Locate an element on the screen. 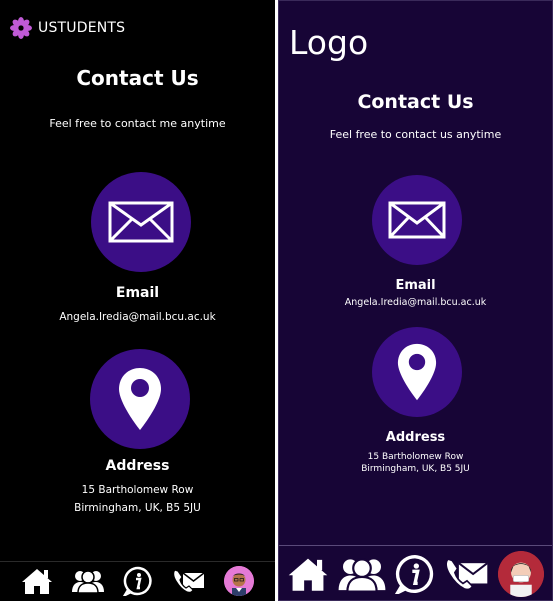 The height and width of the screenshot is (601, 553). avatar-man-icon is located at coordinates (238, 580).